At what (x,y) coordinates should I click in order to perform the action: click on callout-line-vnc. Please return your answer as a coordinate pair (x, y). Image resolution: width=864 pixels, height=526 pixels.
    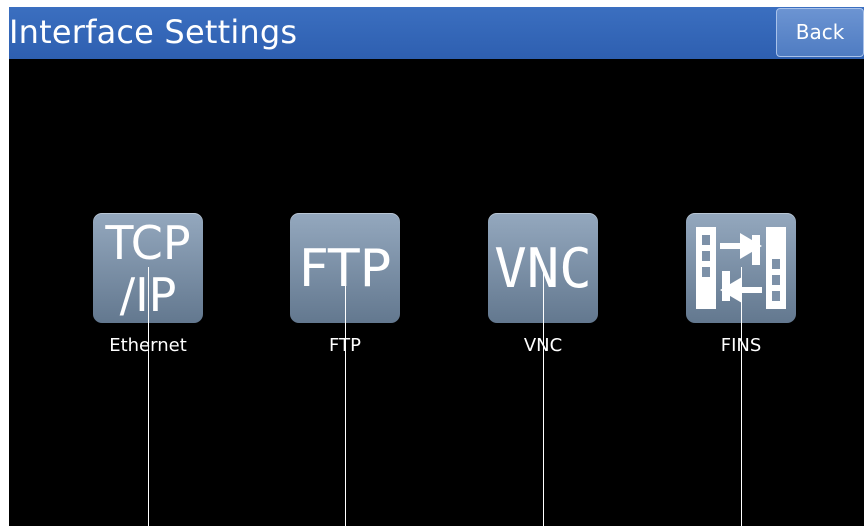
    Looking at the image, I should click on (543, 396).